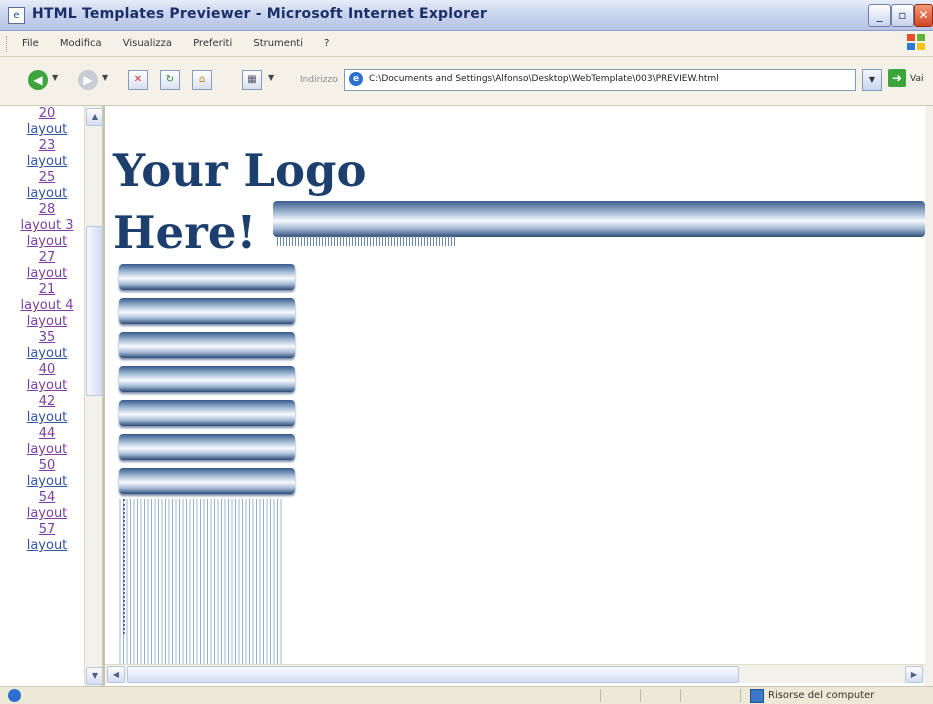 The image size is (933, 704). I want to click on template-link: 40, so click(47, 370).